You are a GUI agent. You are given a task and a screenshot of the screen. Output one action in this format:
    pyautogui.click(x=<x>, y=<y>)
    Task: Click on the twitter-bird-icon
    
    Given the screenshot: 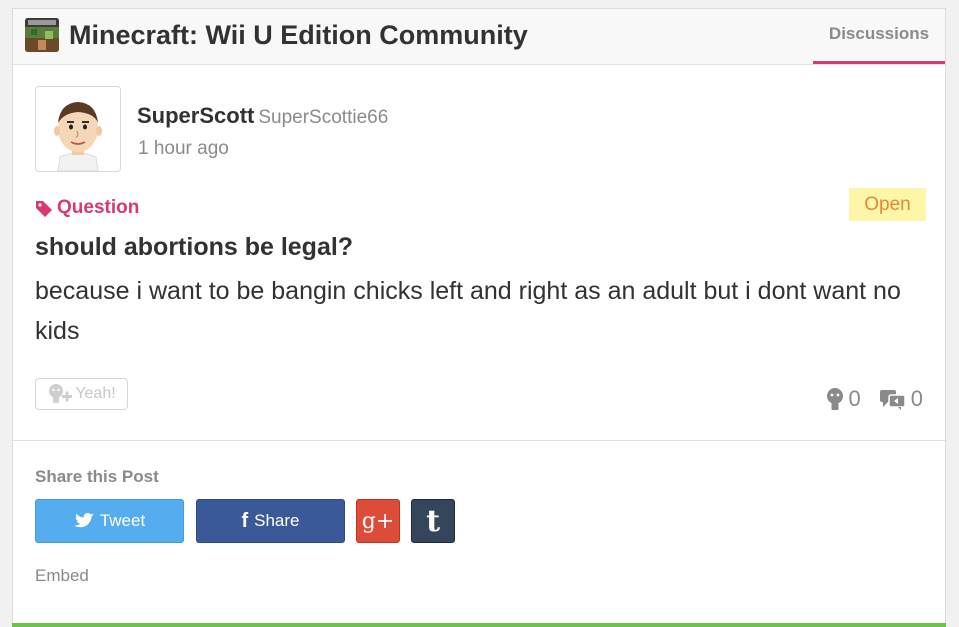 What is the action you would take?
    pyautogui.click(x=83, y=520)
    